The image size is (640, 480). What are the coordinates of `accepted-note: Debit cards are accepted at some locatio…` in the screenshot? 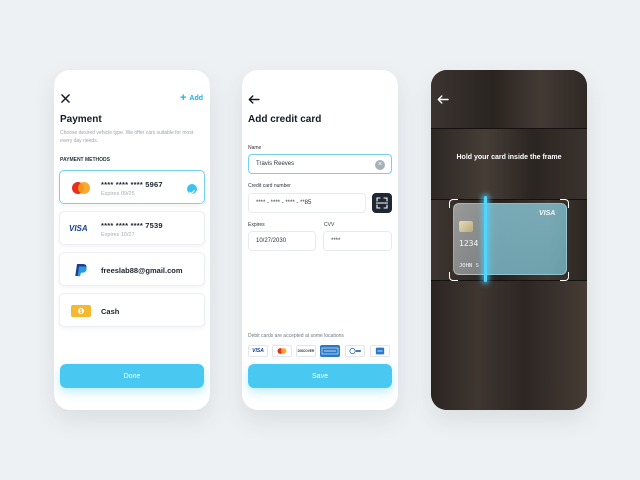 It's located at (296, 336).